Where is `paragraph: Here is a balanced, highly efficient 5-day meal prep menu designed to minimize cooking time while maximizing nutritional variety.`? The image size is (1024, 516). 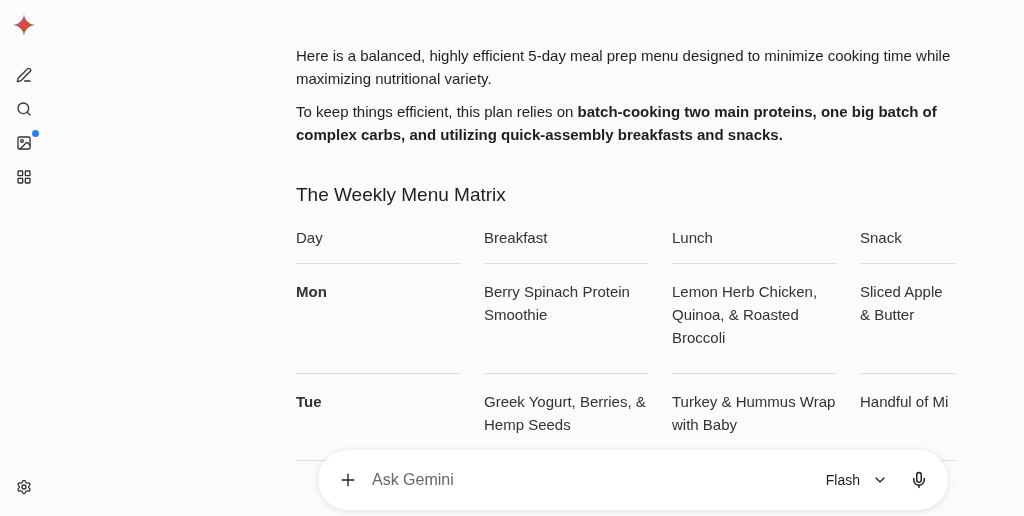
paragraph: Here is a balanced, highly efficient 5-day meal prep menu designed to minimize cooking time while maximizing nutritional variety. is located at coordinates (624, 67).